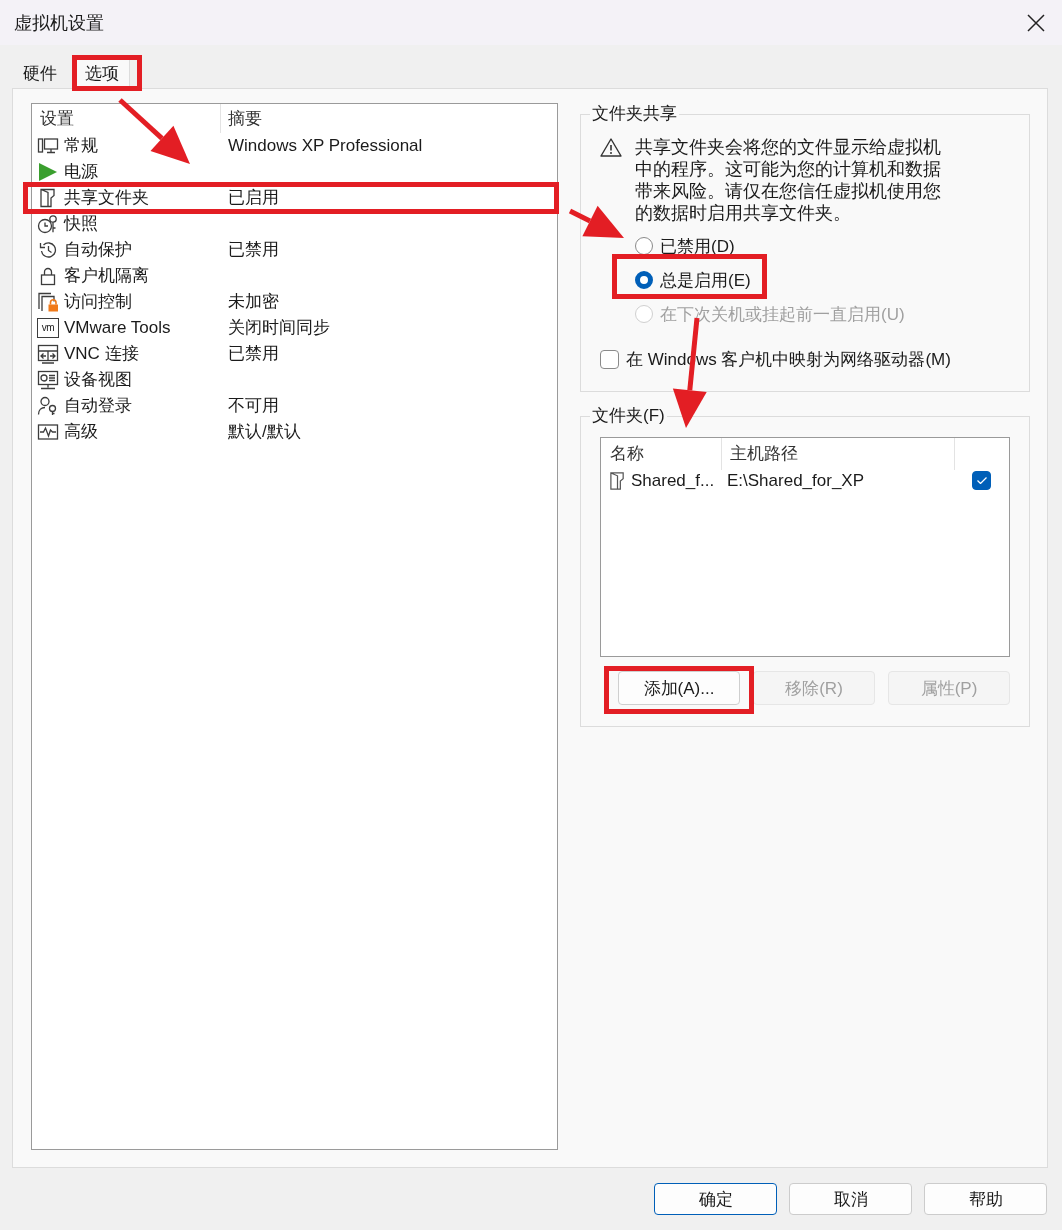 This screenshot has width=1062, height=1230. Describe the element at coordinates (788, 180) in the screenshot. I see `warning-text: 共享文件夹会将您的文件显示给虚拟机中的程序。这可能为您的计算机和数据带来风险。请仅在您信任虚拟机使用您的数据时启用共享文件夹。` at that location.